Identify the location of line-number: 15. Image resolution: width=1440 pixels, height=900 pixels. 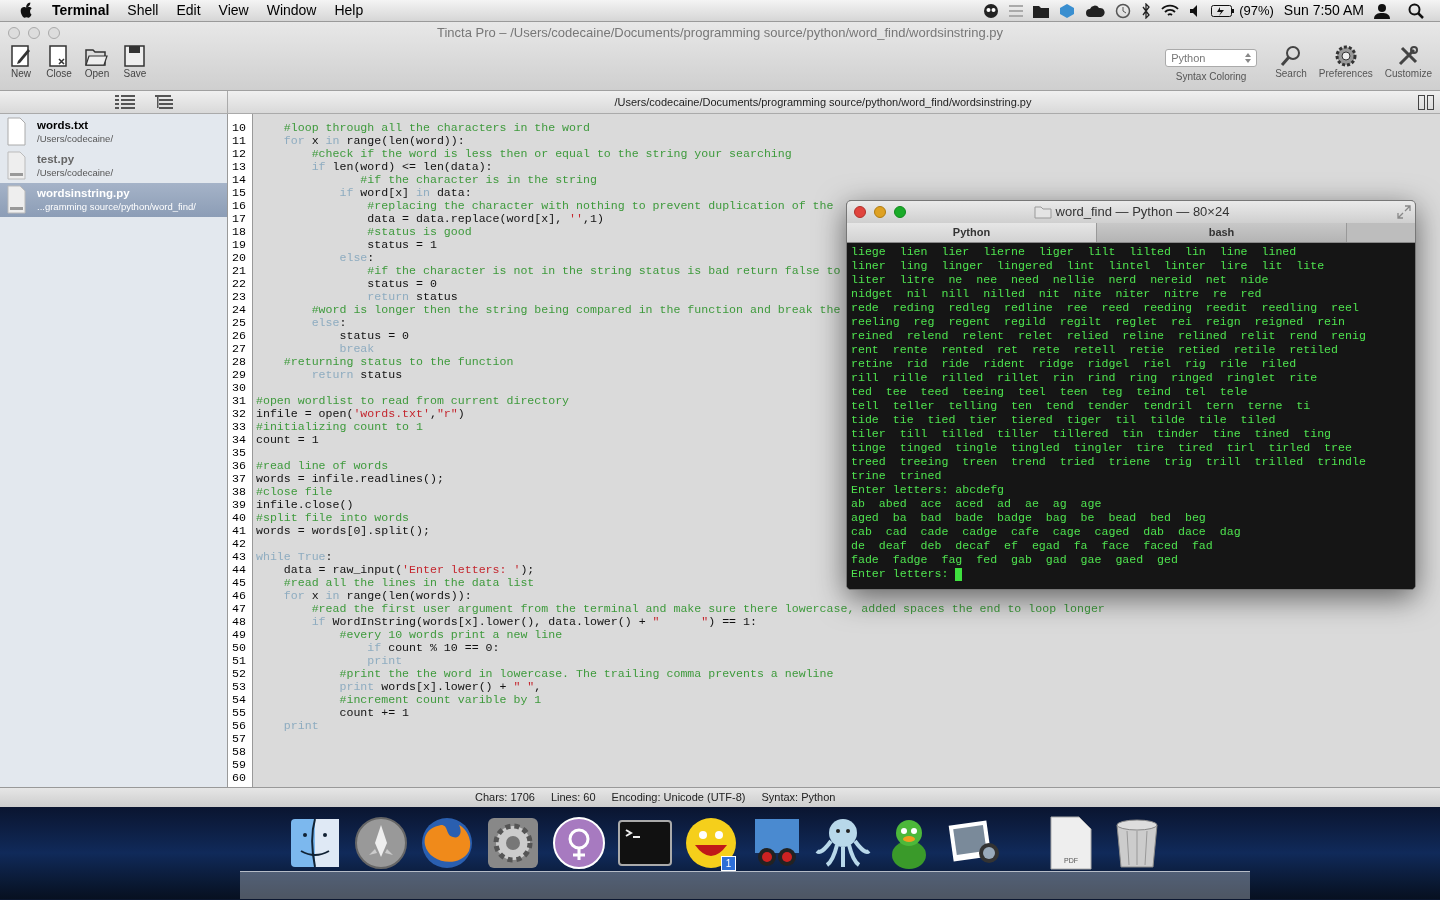
(238, 192).